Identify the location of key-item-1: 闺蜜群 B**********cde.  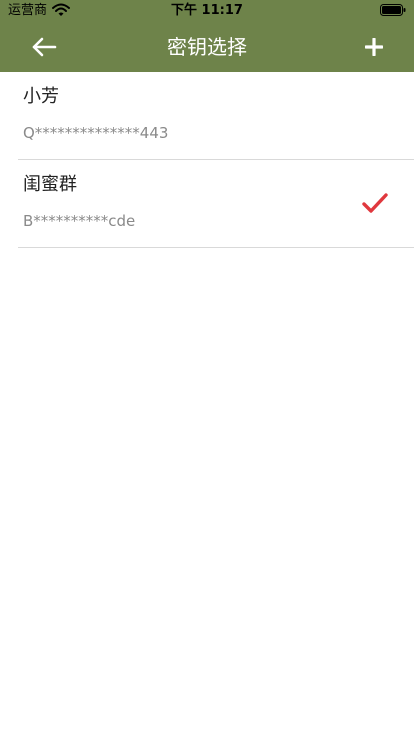
(216, 204).